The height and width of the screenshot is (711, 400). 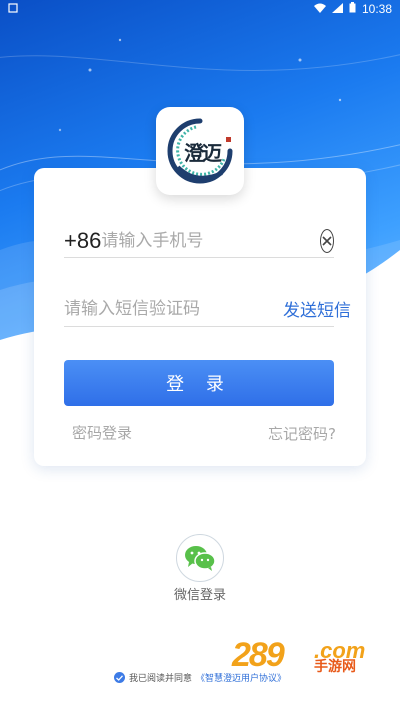 I want to click on phone-row: +86, so click(x=199, y=241).